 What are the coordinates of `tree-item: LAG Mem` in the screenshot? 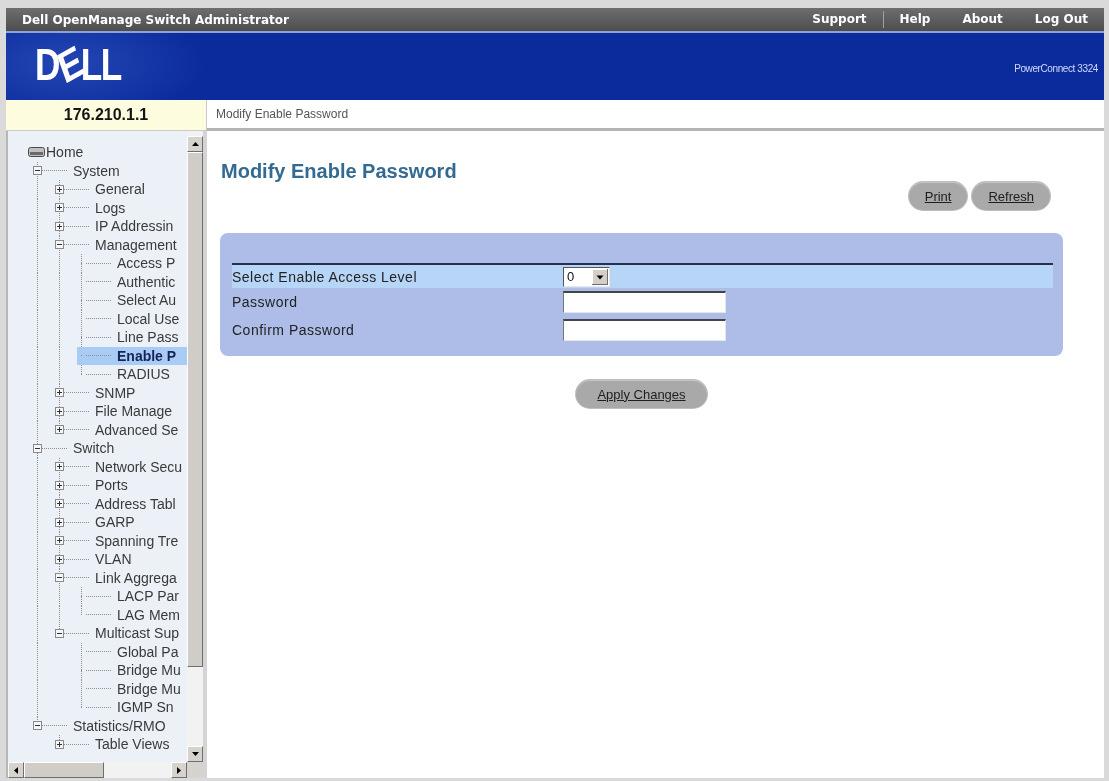 It's located at (128, 614).